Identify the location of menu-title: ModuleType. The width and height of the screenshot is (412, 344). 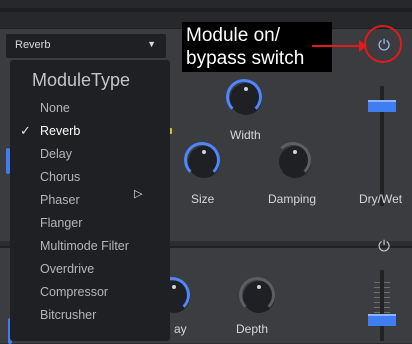
(81, 80).